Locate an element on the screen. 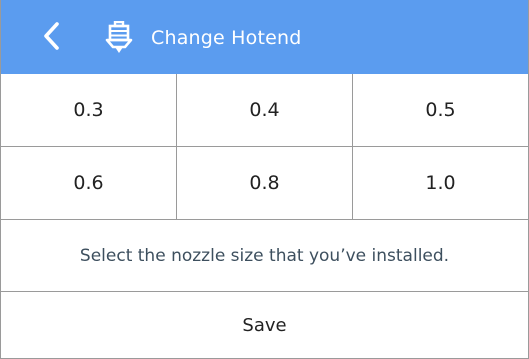  nozzle-option-1-0: 1.0 is located at coordinates (440, 183).